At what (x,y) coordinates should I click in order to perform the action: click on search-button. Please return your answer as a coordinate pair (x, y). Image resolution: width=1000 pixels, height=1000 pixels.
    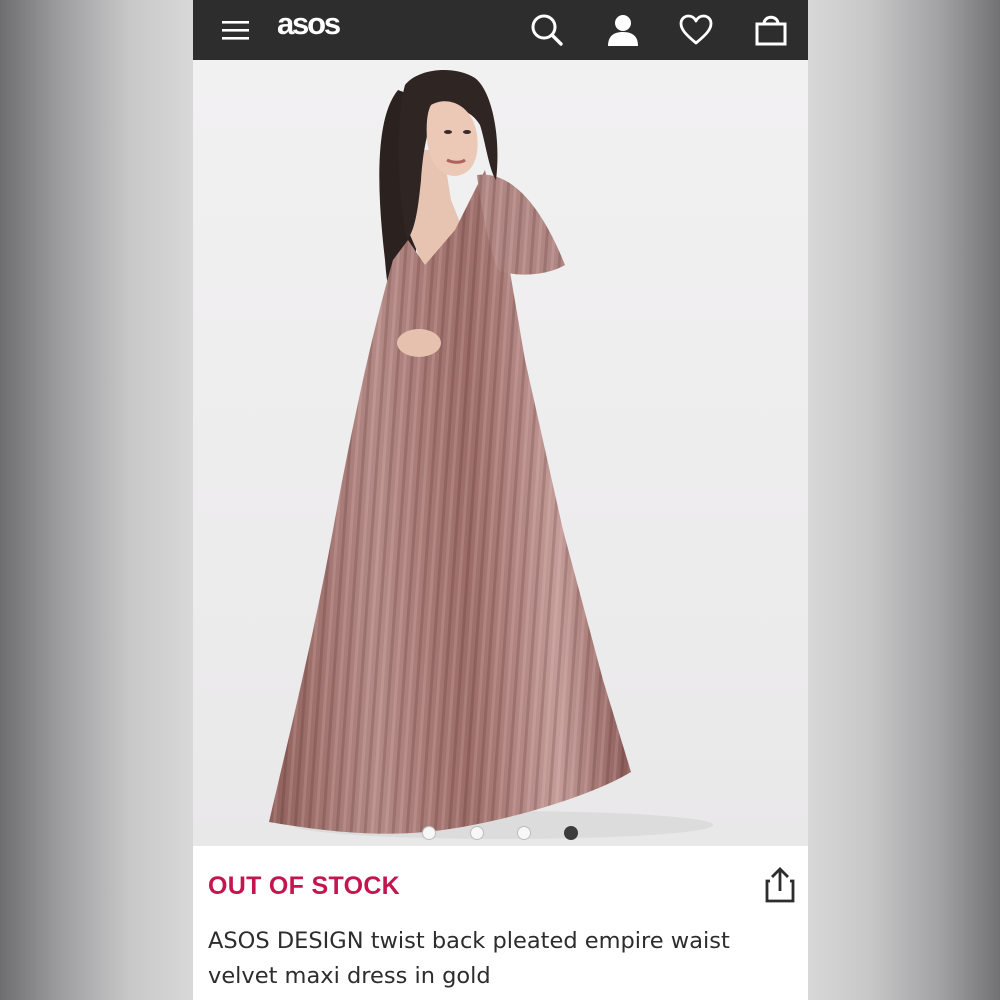
    Looking at the image, I should click on (547, 30).